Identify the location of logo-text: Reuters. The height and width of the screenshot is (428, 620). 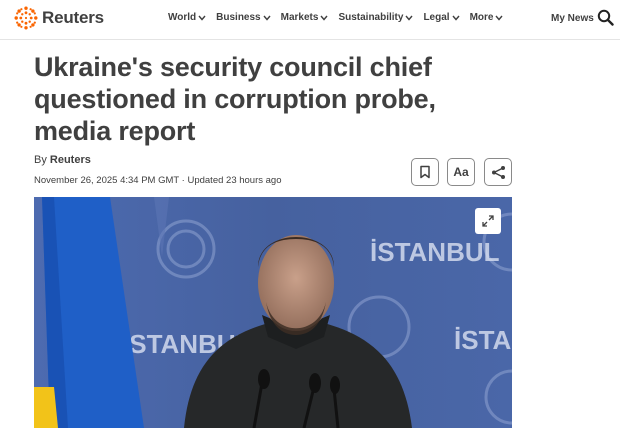
(73, 17).